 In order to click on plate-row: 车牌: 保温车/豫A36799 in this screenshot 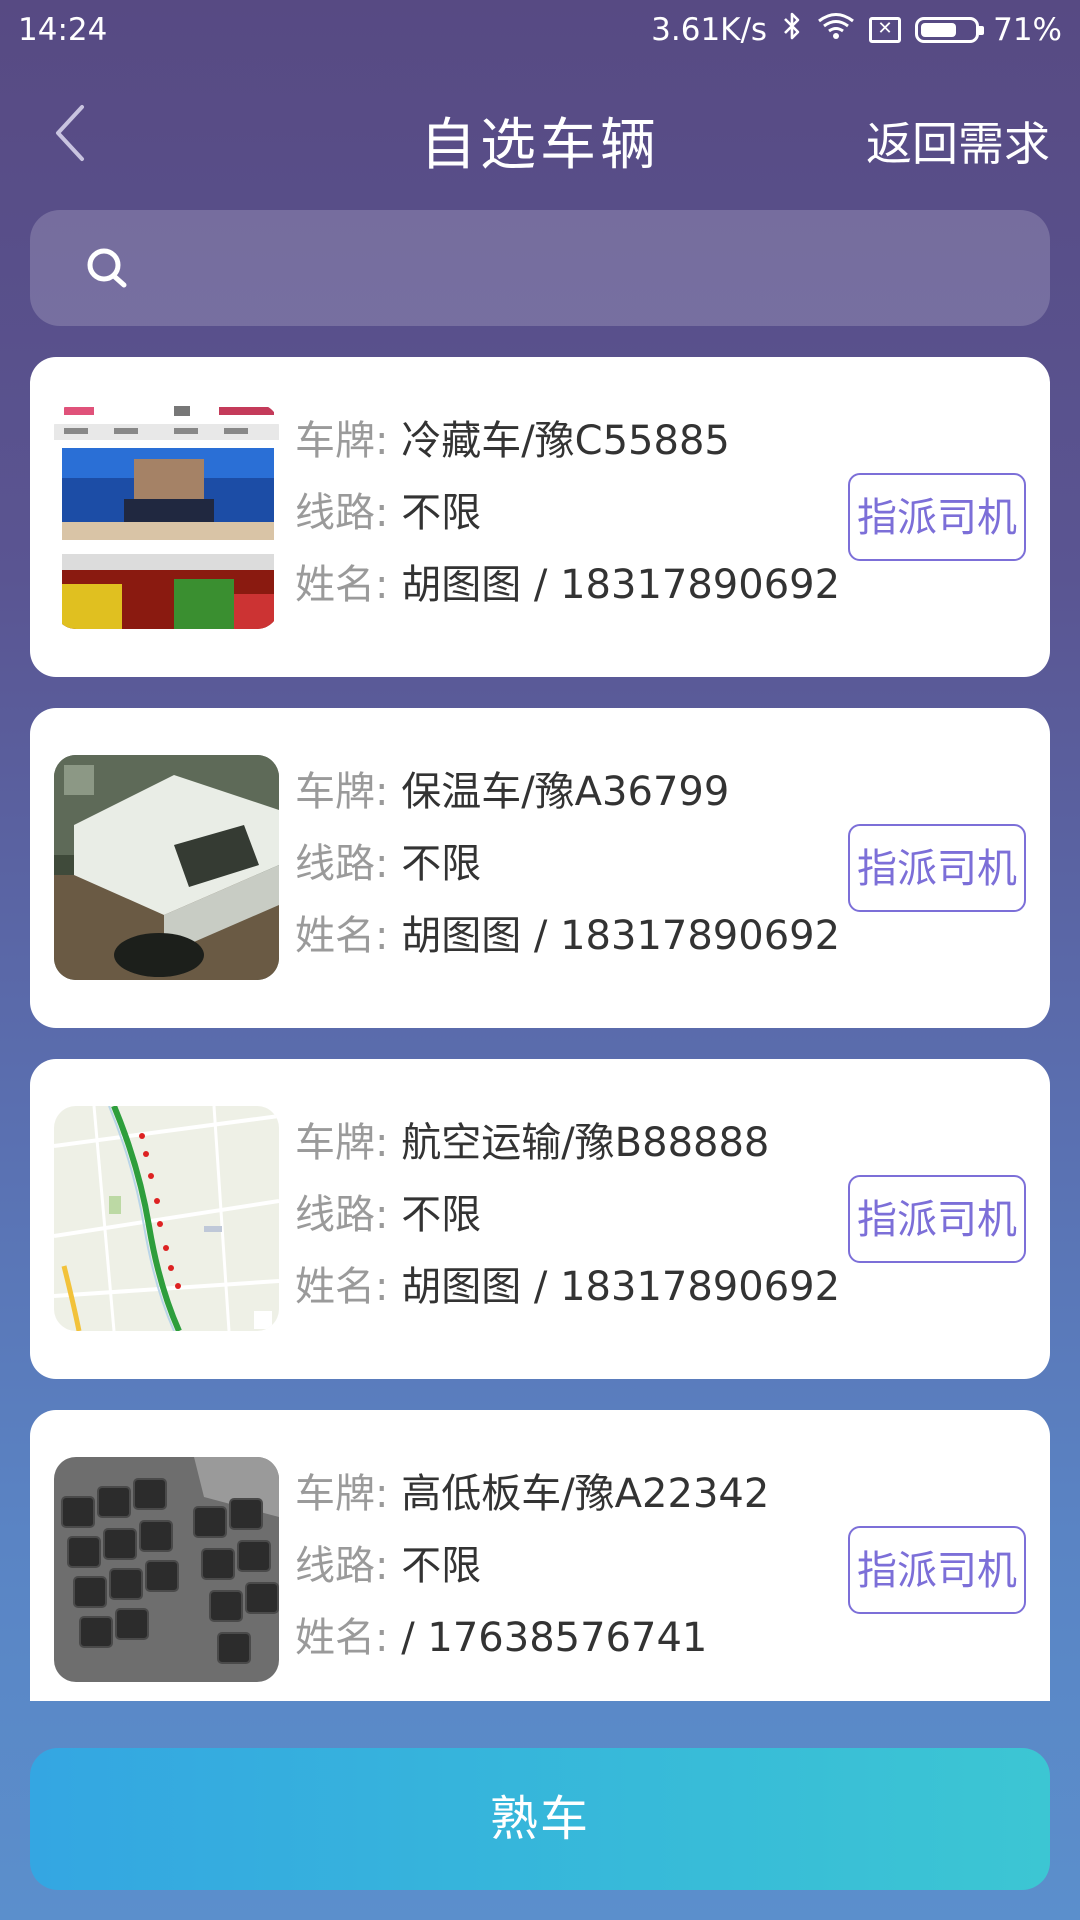, I will do `click(567, 792)`.